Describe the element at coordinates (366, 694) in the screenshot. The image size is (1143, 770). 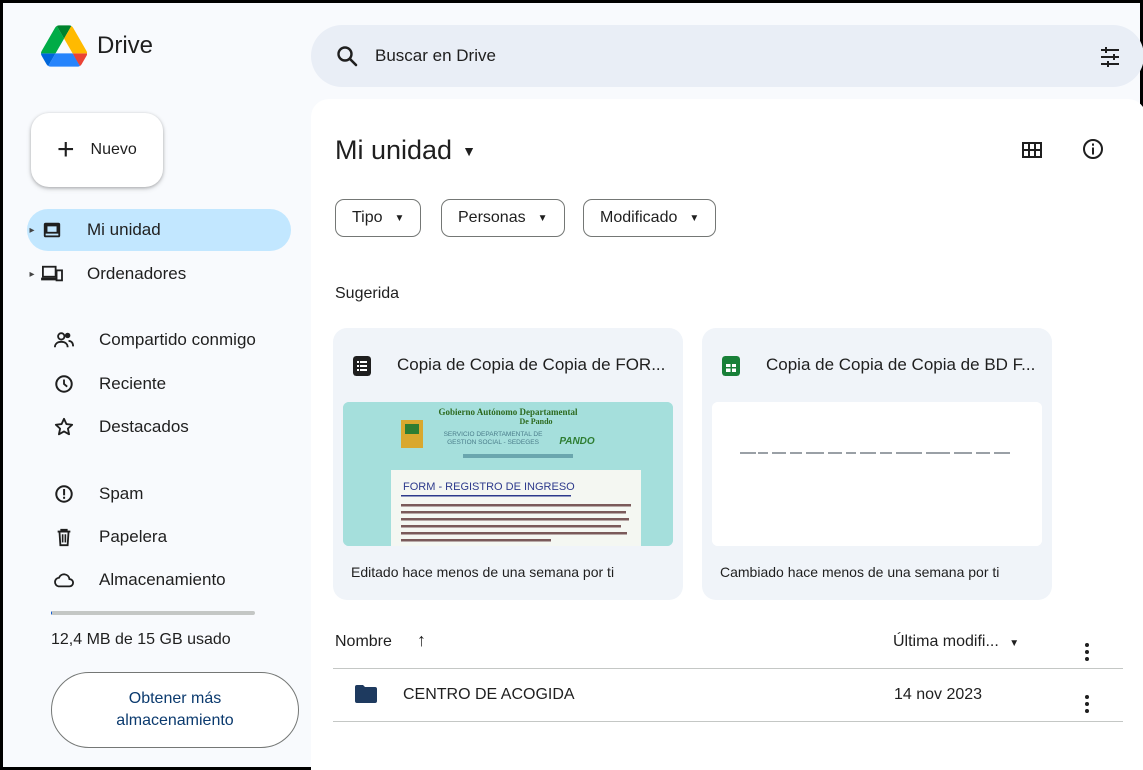
I see `folder-icon` at that location.